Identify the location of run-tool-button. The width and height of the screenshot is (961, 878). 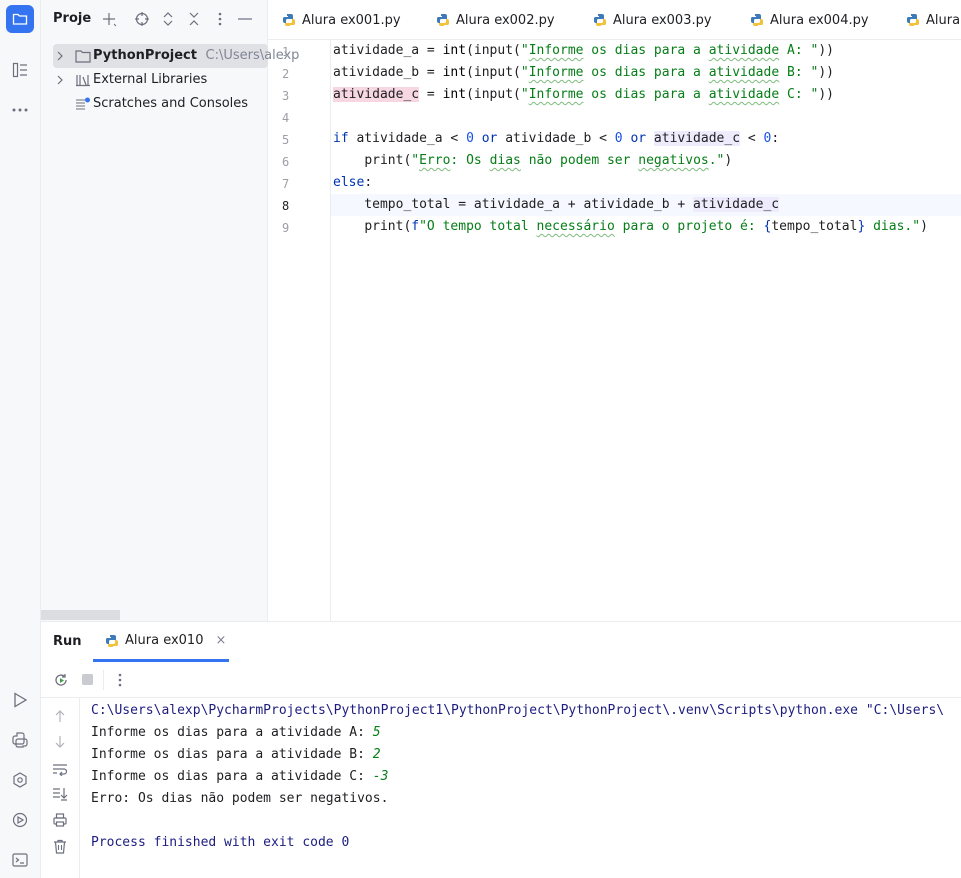
(20, 700).